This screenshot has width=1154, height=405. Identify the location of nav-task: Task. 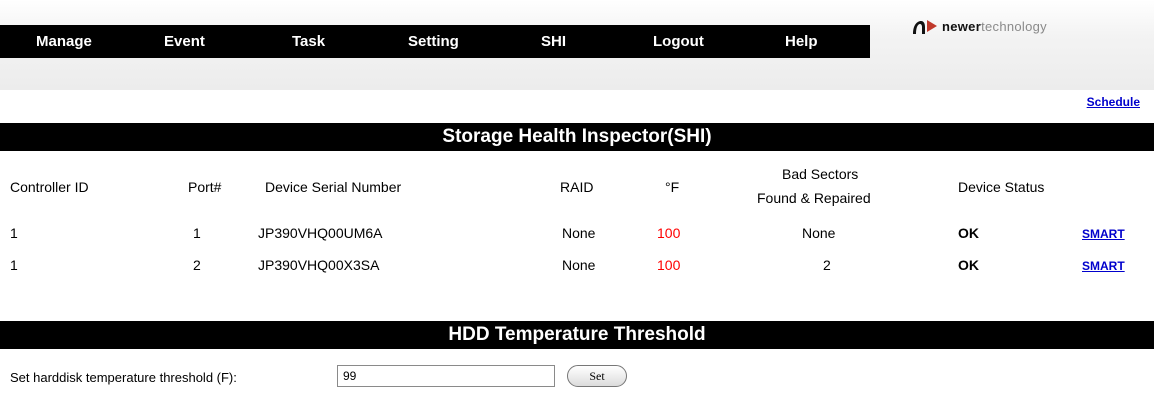
(308, 41).